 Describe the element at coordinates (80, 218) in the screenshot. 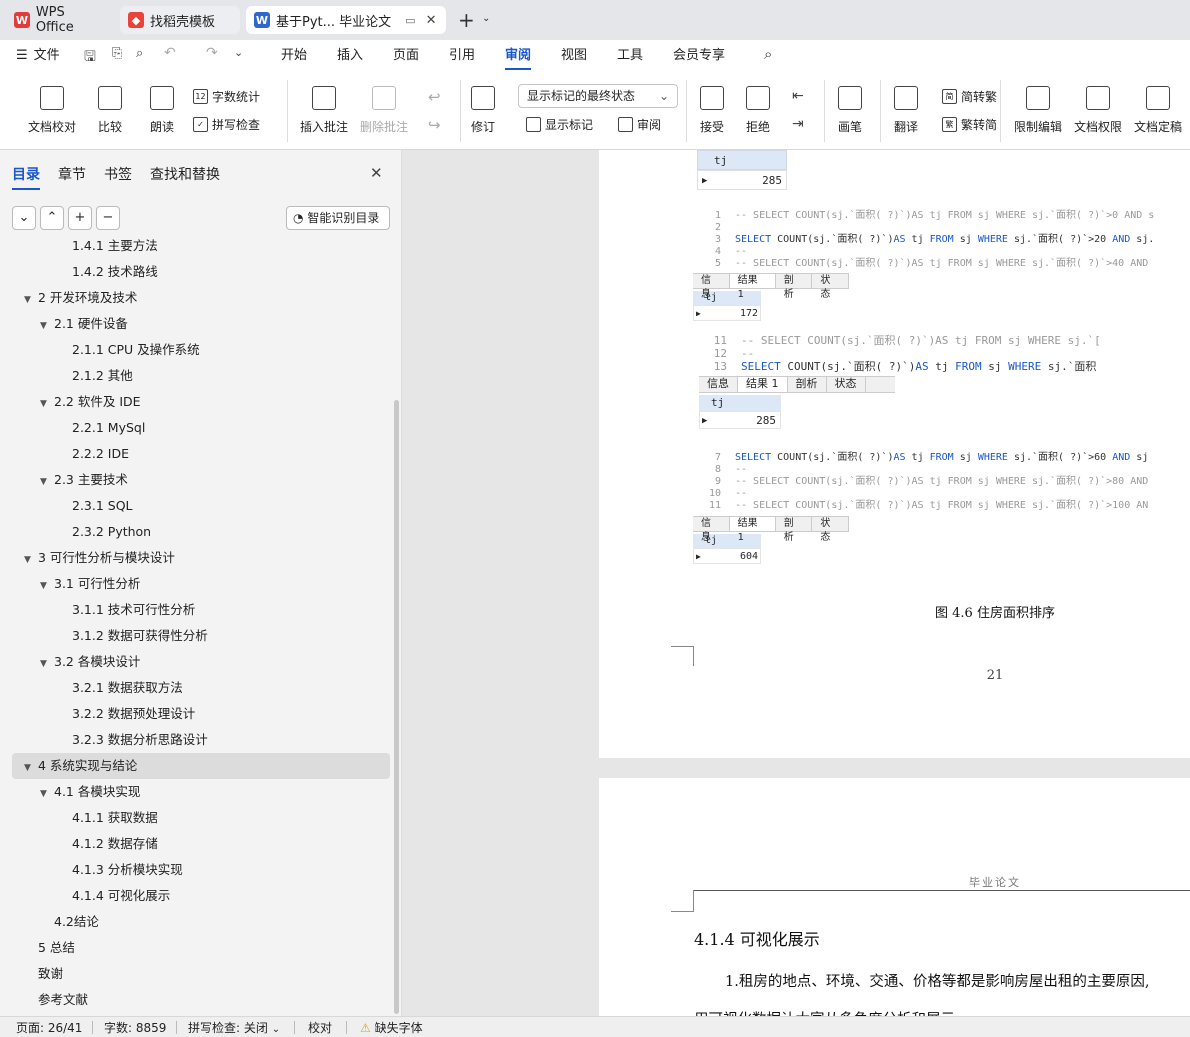

I see `add-heading-button: +` at that location.